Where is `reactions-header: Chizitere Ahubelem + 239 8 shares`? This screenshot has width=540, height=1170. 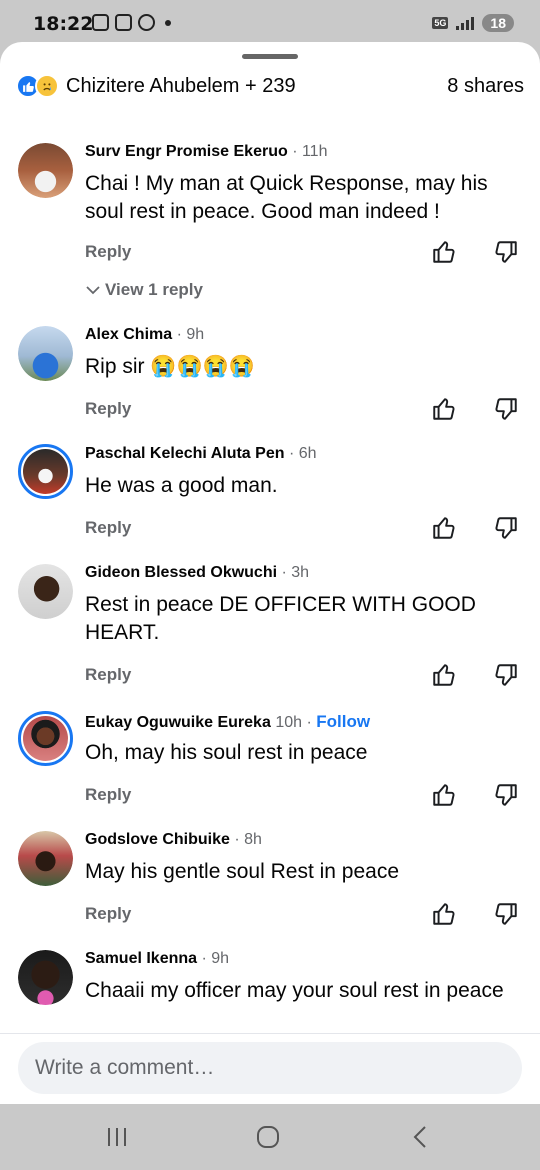 reactions-header: Chizitere Ahubelem + 239 8 shares is located at coordinates (270, 86).